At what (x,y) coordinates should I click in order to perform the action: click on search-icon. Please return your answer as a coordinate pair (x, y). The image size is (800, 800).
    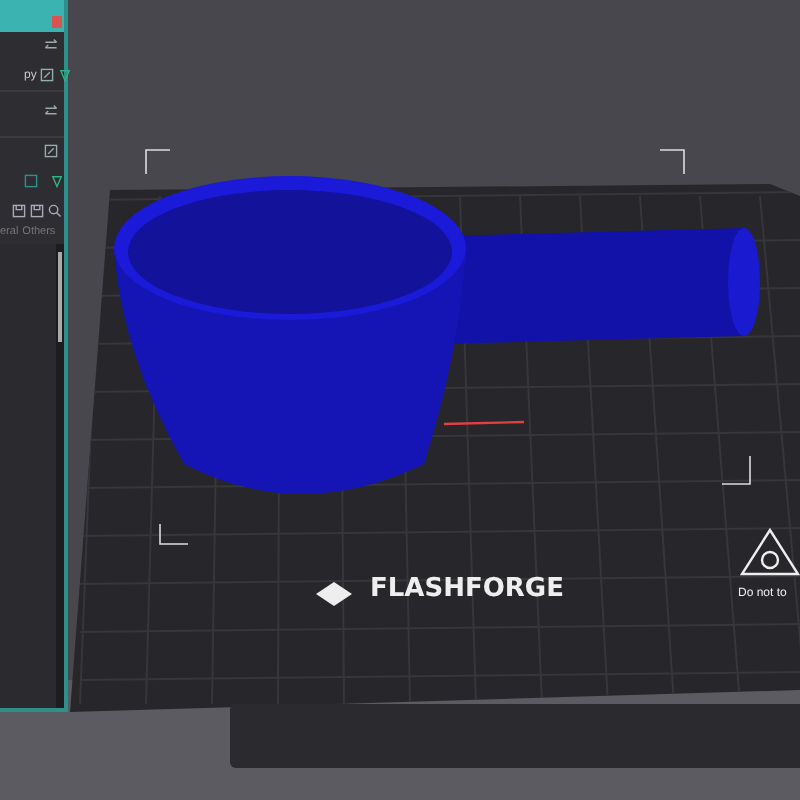
    Looking at the image, I should click on (55, 210).